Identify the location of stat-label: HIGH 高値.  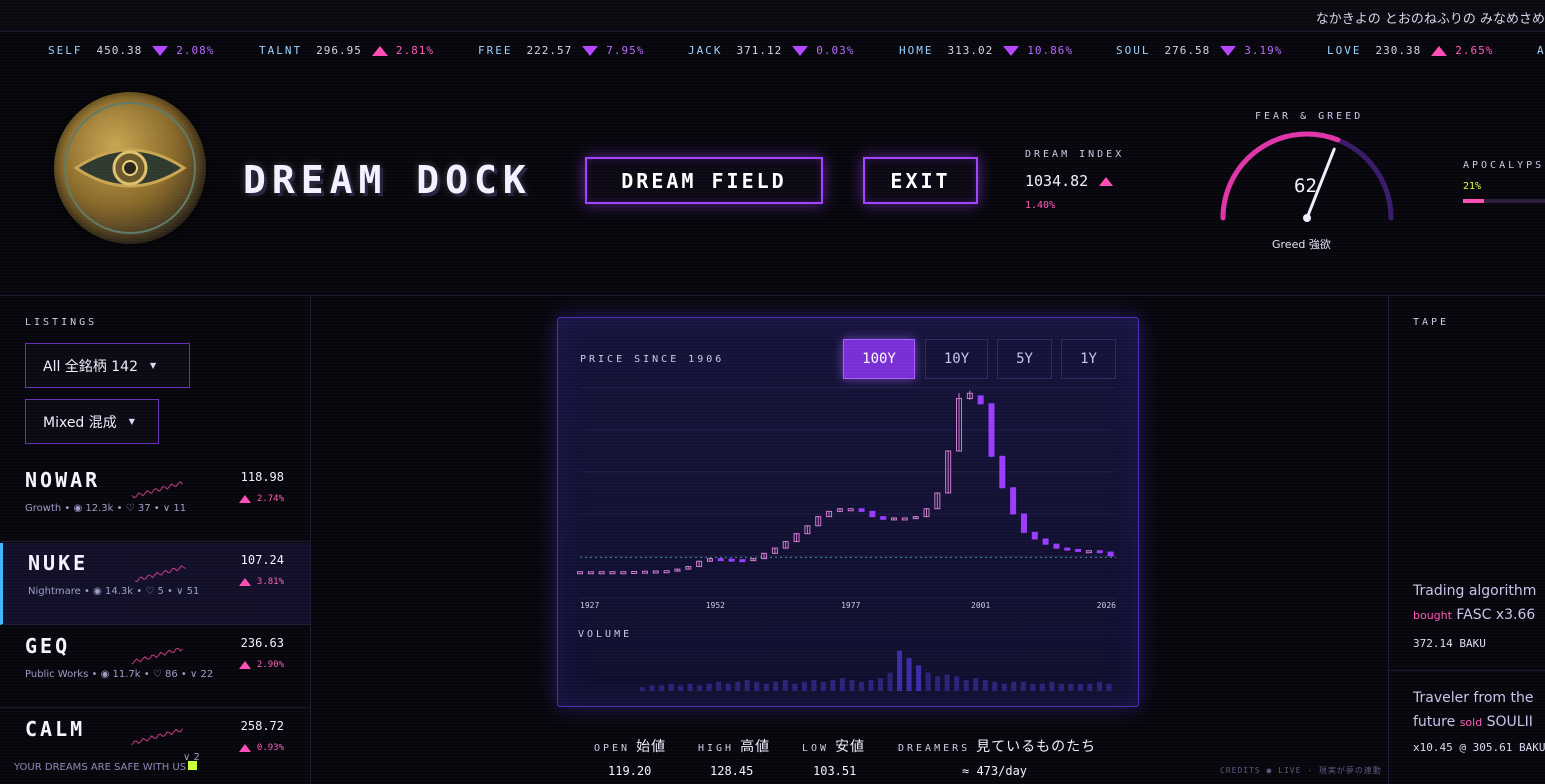
(734, 747).